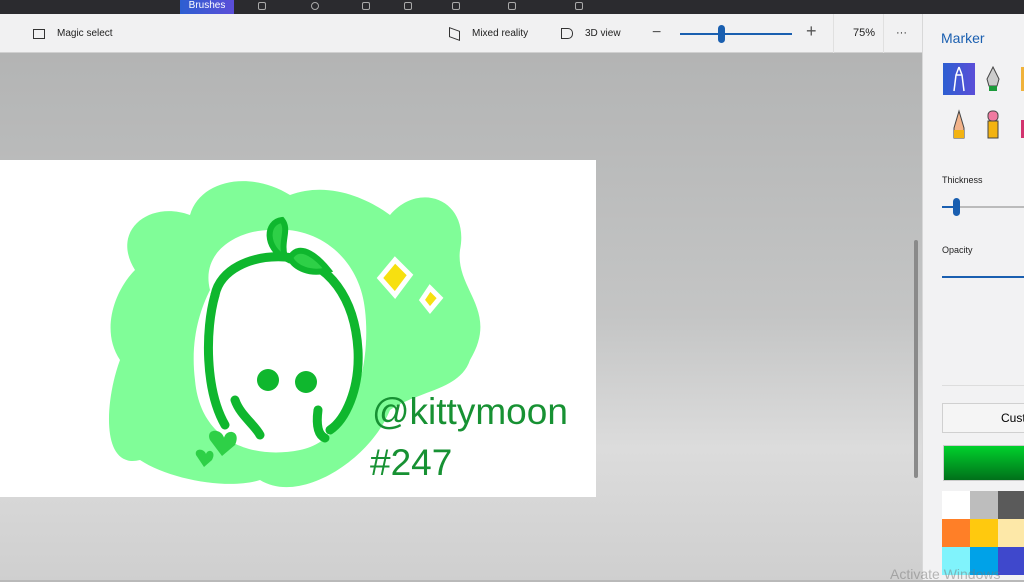  I want to click on thickness-slider-thumb, so click(956, 207).